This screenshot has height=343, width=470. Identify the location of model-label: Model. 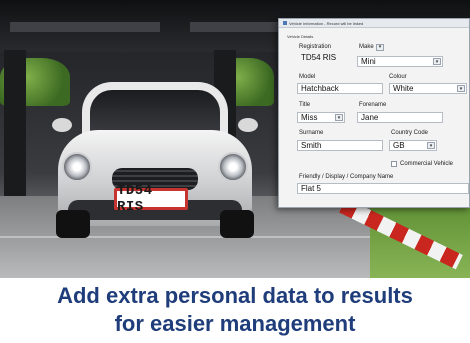
(307, 77).